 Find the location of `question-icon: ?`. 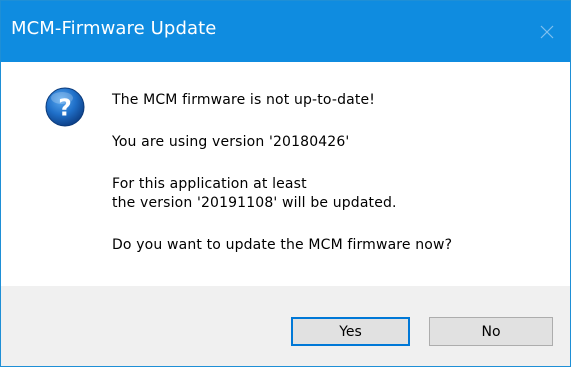

question-icon: ? is located at coordinates (65, 107).